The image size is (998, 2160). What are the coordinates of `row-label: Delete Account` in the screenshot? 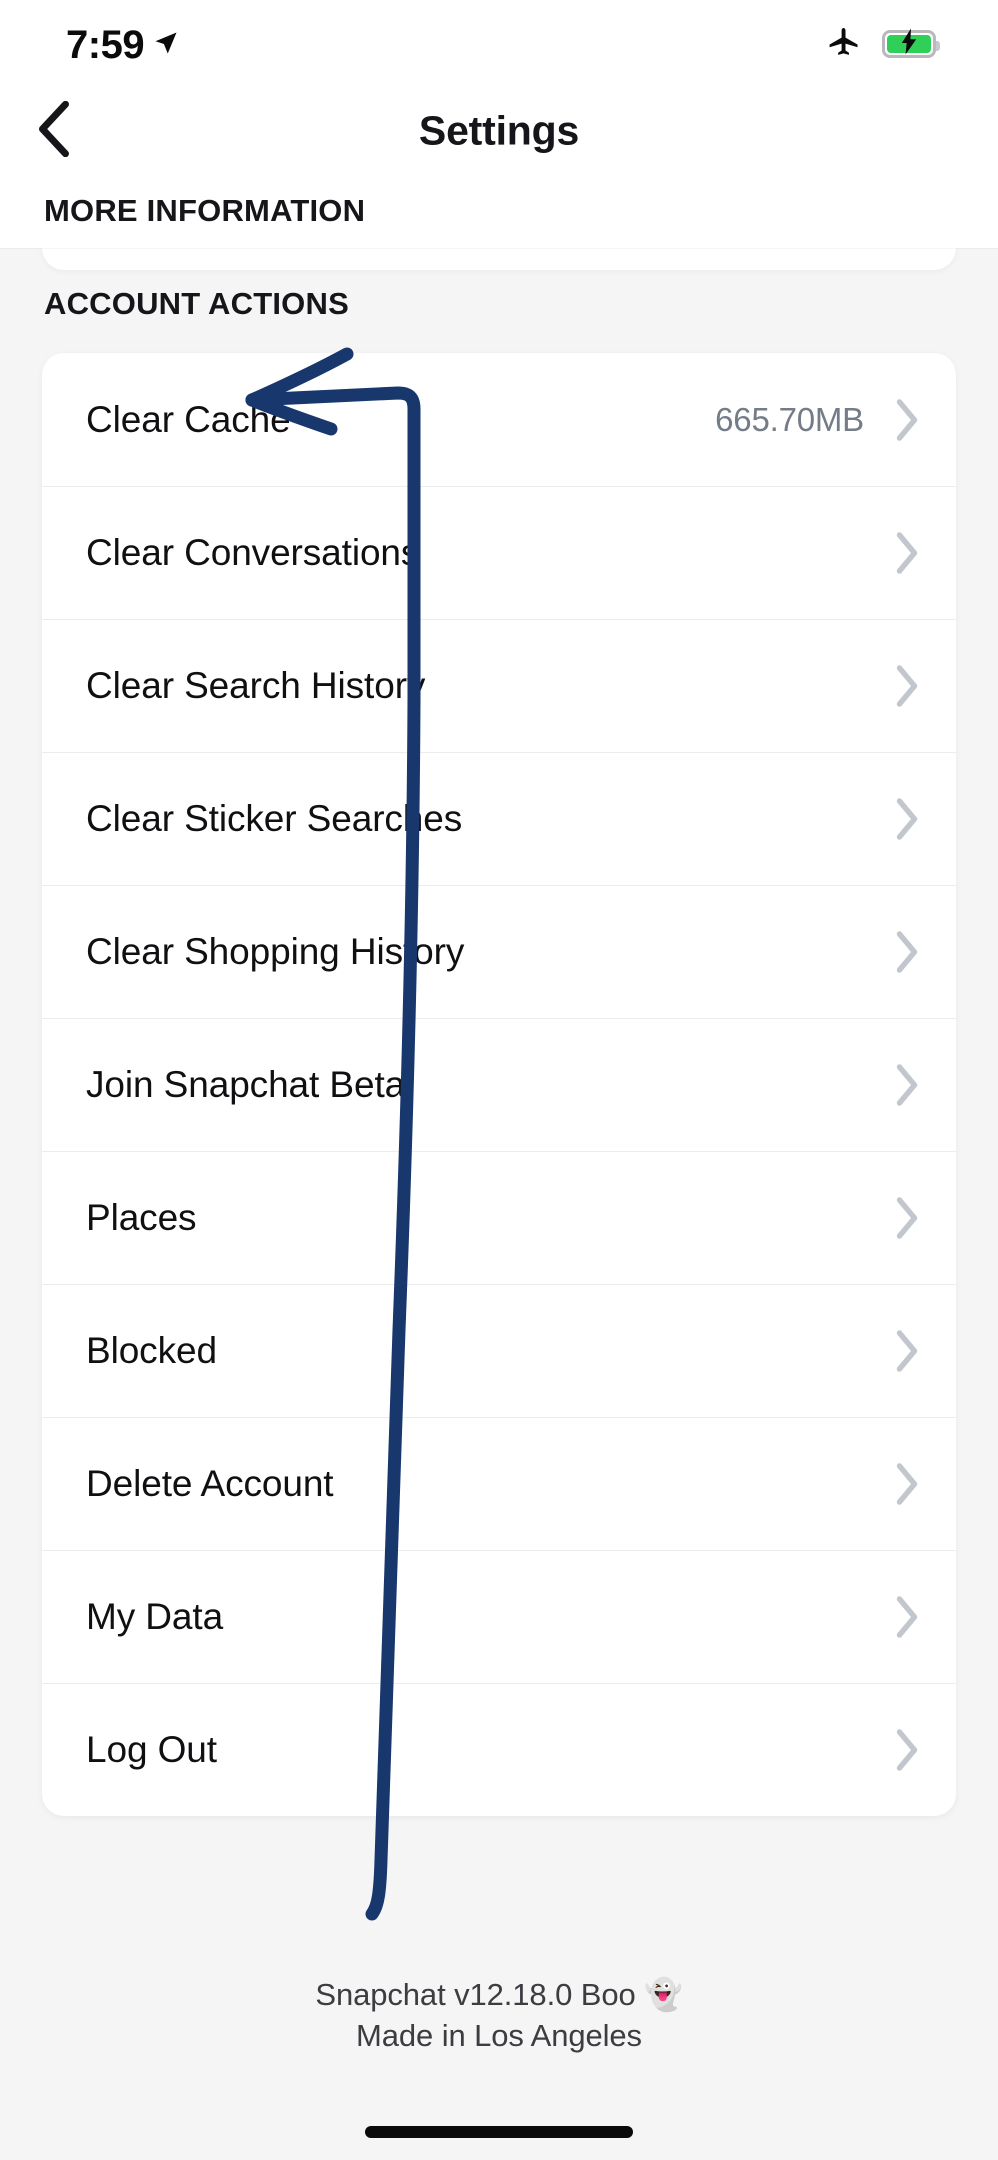 It's located at (210, 1483).